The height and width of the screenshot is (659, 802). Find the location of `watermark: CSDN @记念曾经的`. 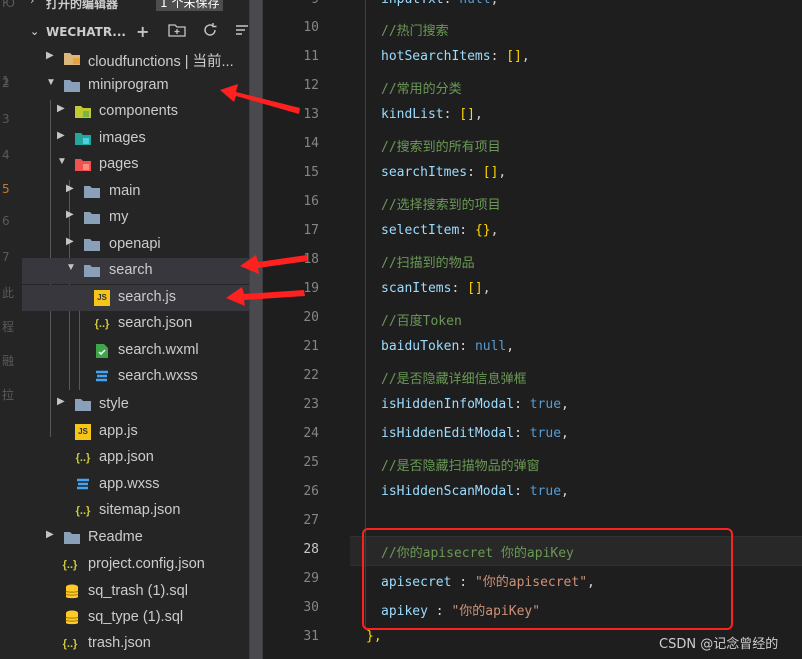

watermark: CSDN @记念曾经的 is located at coordinates (719, 644).